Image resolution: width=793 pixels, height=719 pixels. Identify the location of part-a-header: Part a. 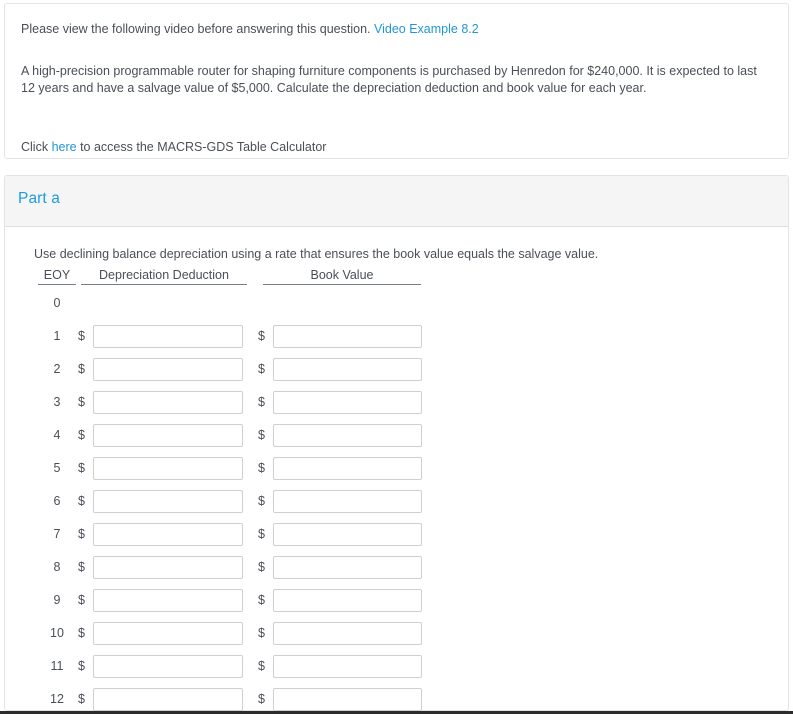
(396, 201).